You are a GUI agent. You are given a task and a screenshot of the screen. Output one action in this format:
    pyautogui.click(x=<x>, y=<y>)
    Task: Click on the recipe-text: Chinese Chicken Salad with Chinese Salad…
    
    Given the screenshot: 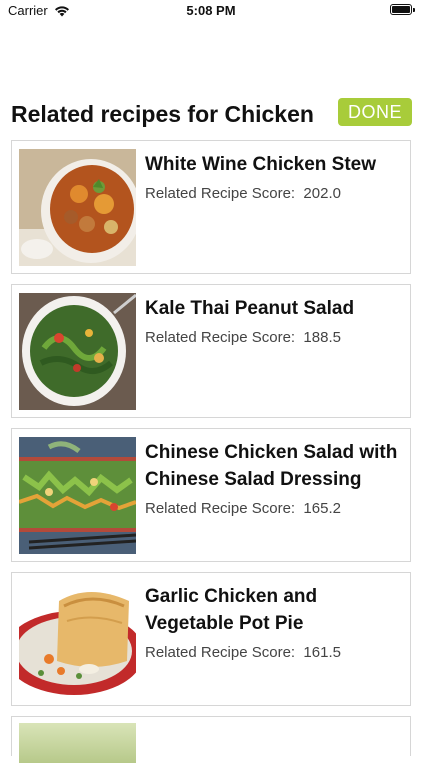 What is the action you would take?
    pyautogui.click(x=275, y=478)
    